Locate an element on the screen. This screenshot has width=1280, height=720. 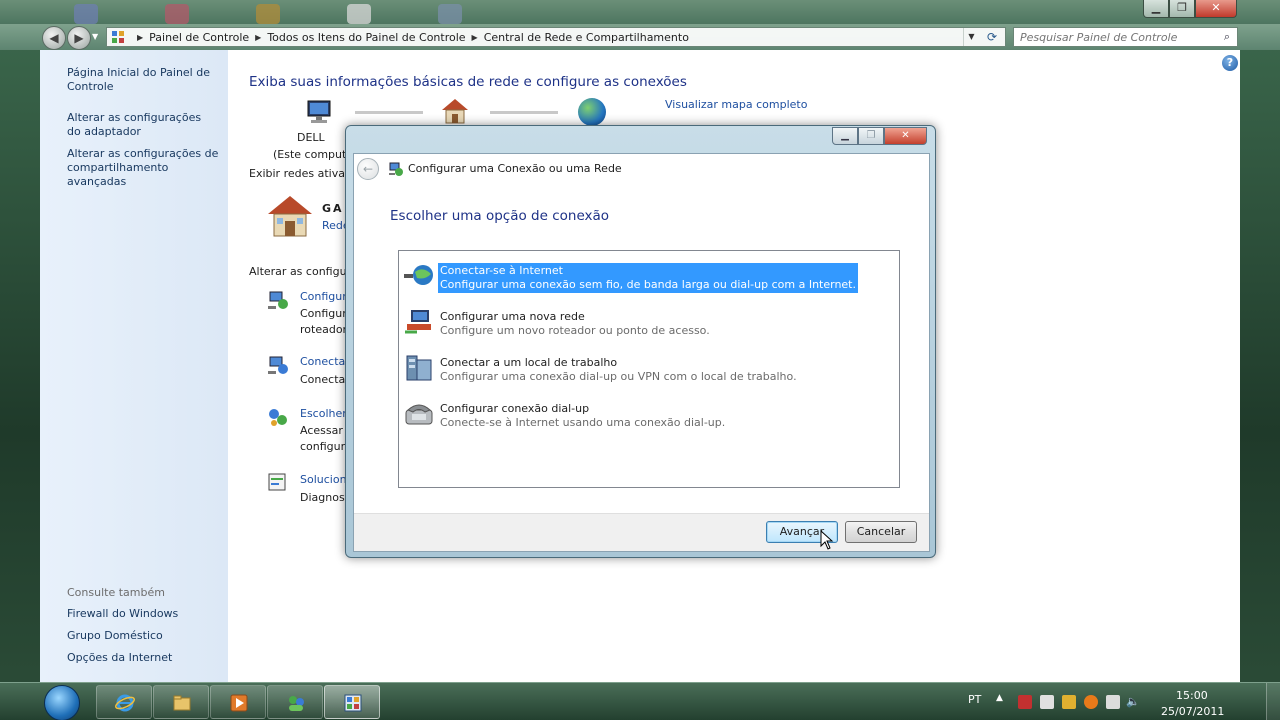
taskbar-control-panel is located at coordinates (352, 702).